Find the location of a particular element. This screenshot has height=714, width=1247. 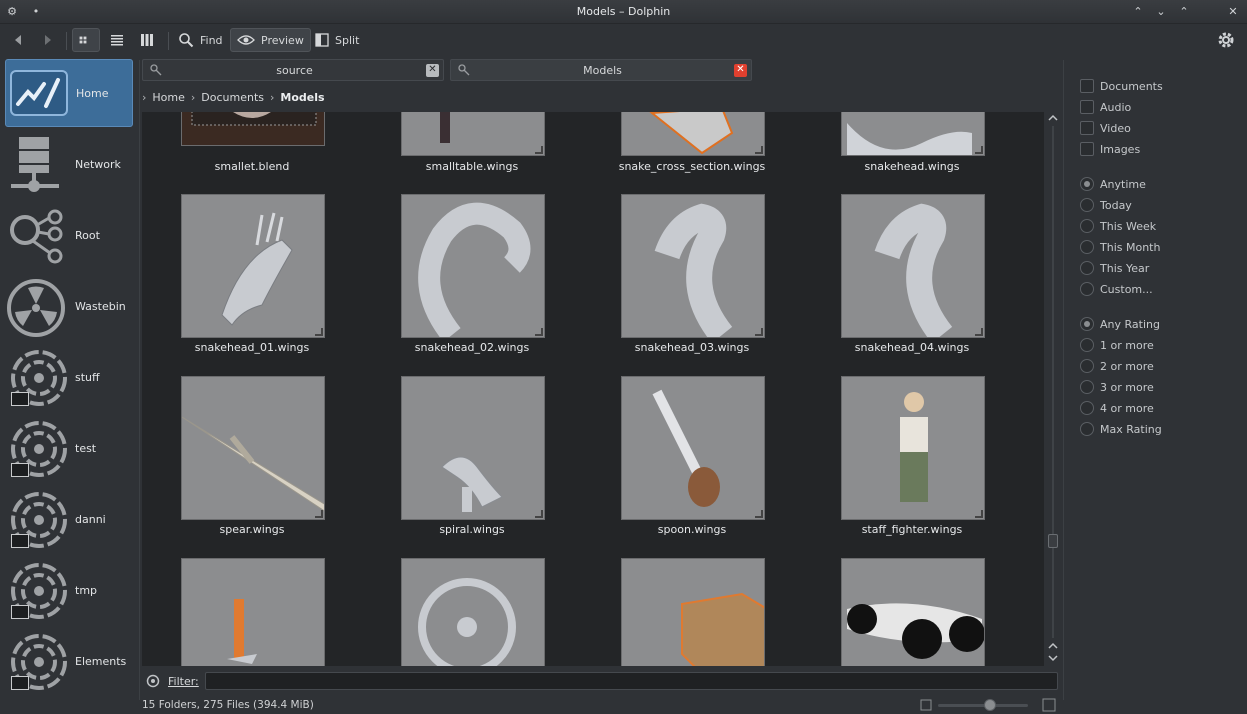

icons-view-button is located at coordinates (86, 40).